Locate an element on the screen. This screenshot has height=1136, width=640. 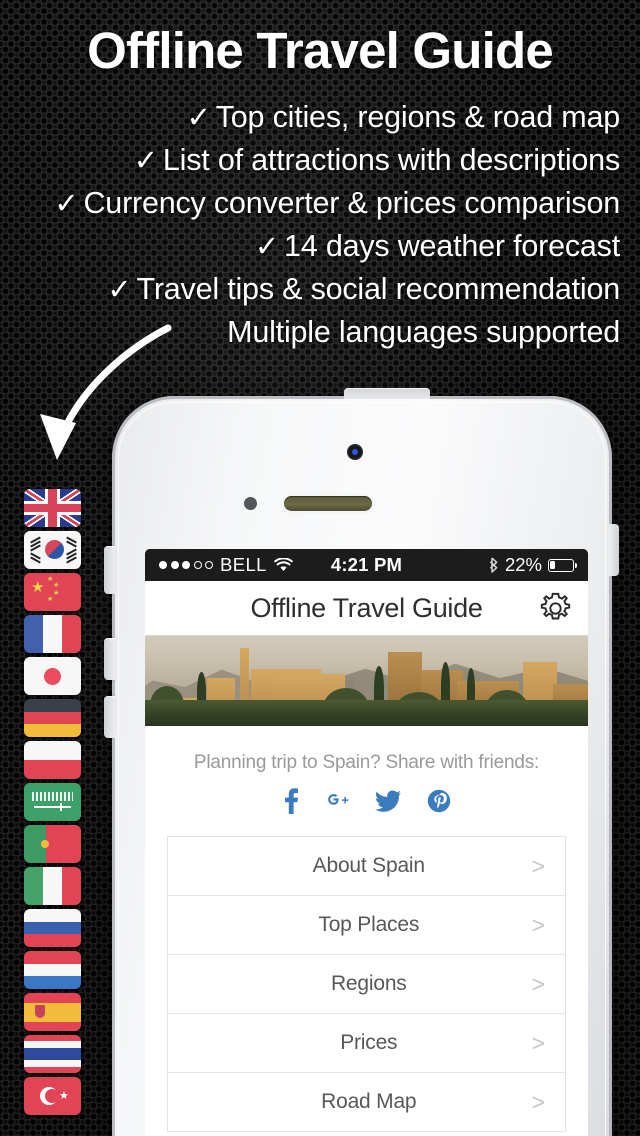
menu-label: Top Places is located at coordinates (369, 924).